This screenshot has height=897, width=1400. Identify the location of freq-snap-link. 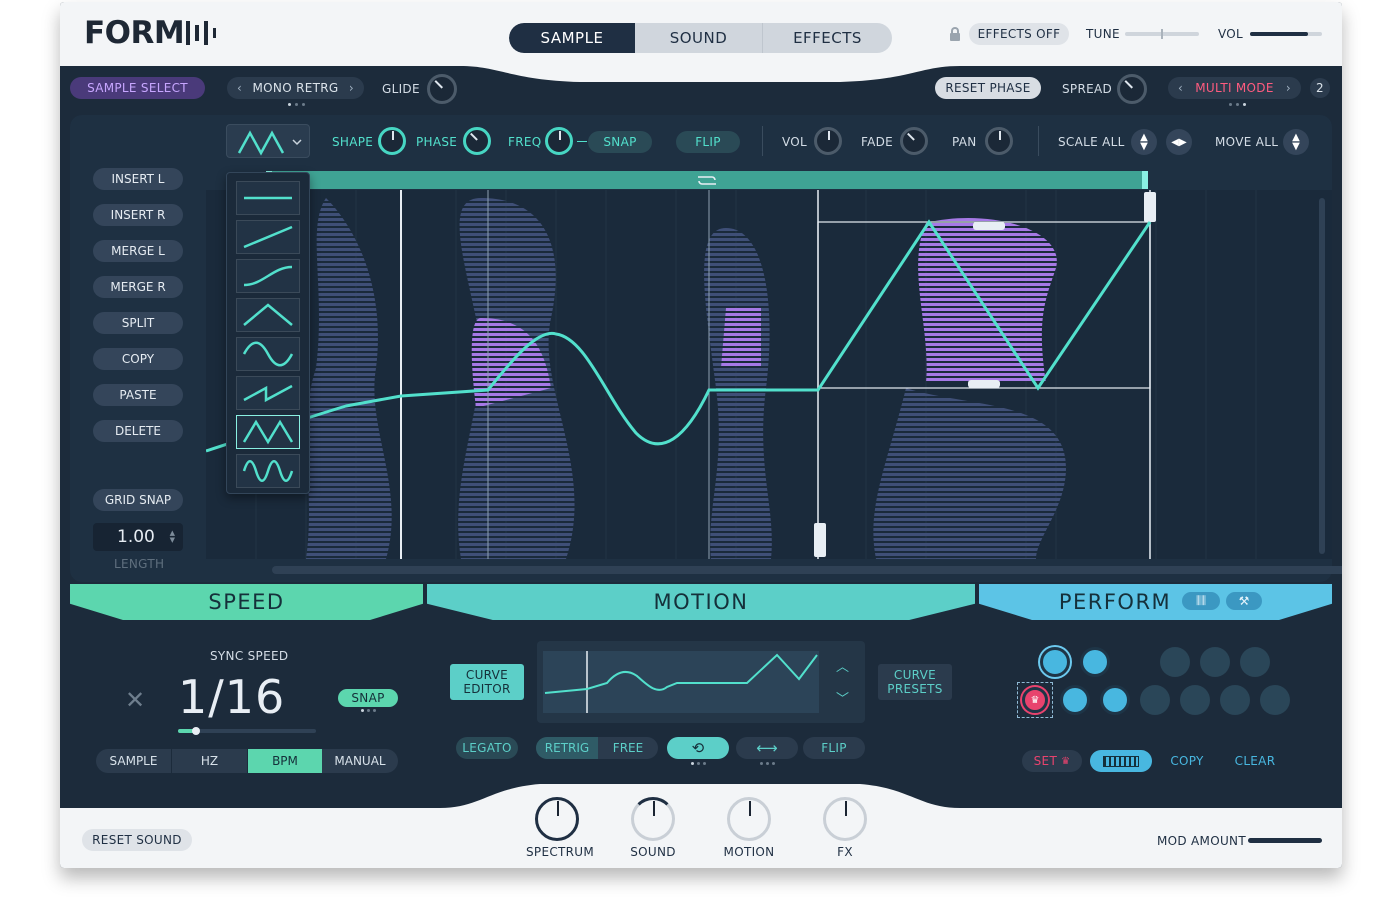
(582, 141).